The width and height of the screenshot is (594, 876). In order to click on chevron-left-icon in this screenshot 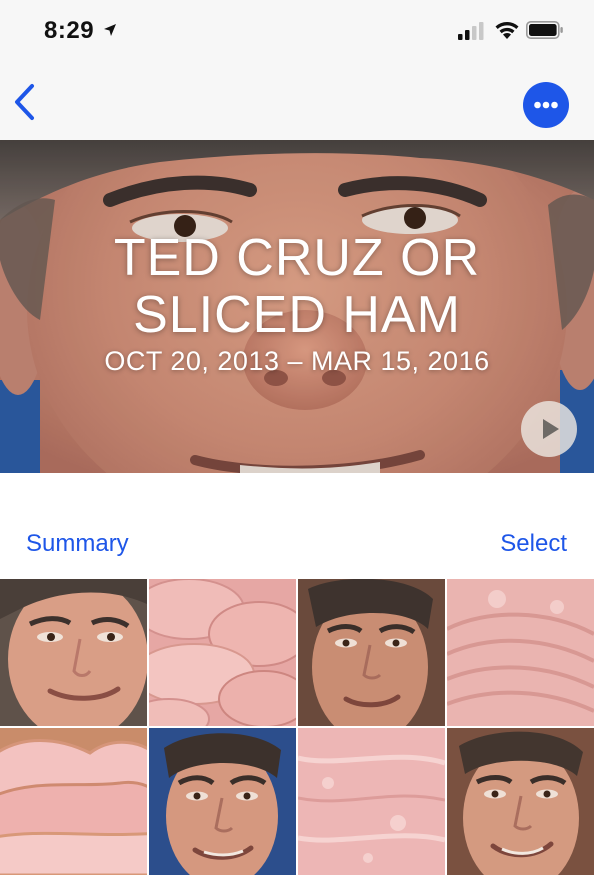, I will do `click(24, 102)`.